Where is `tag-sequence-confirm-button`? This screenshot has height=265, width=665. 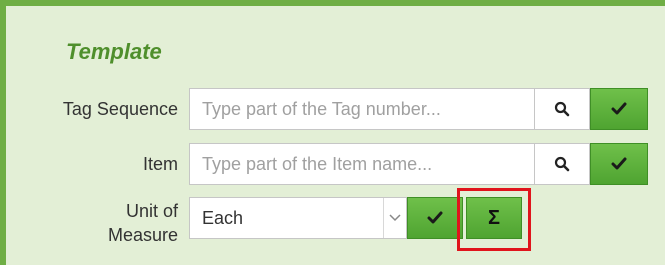
tag-sequence-confirm-button is located at coordinates (619, 109).